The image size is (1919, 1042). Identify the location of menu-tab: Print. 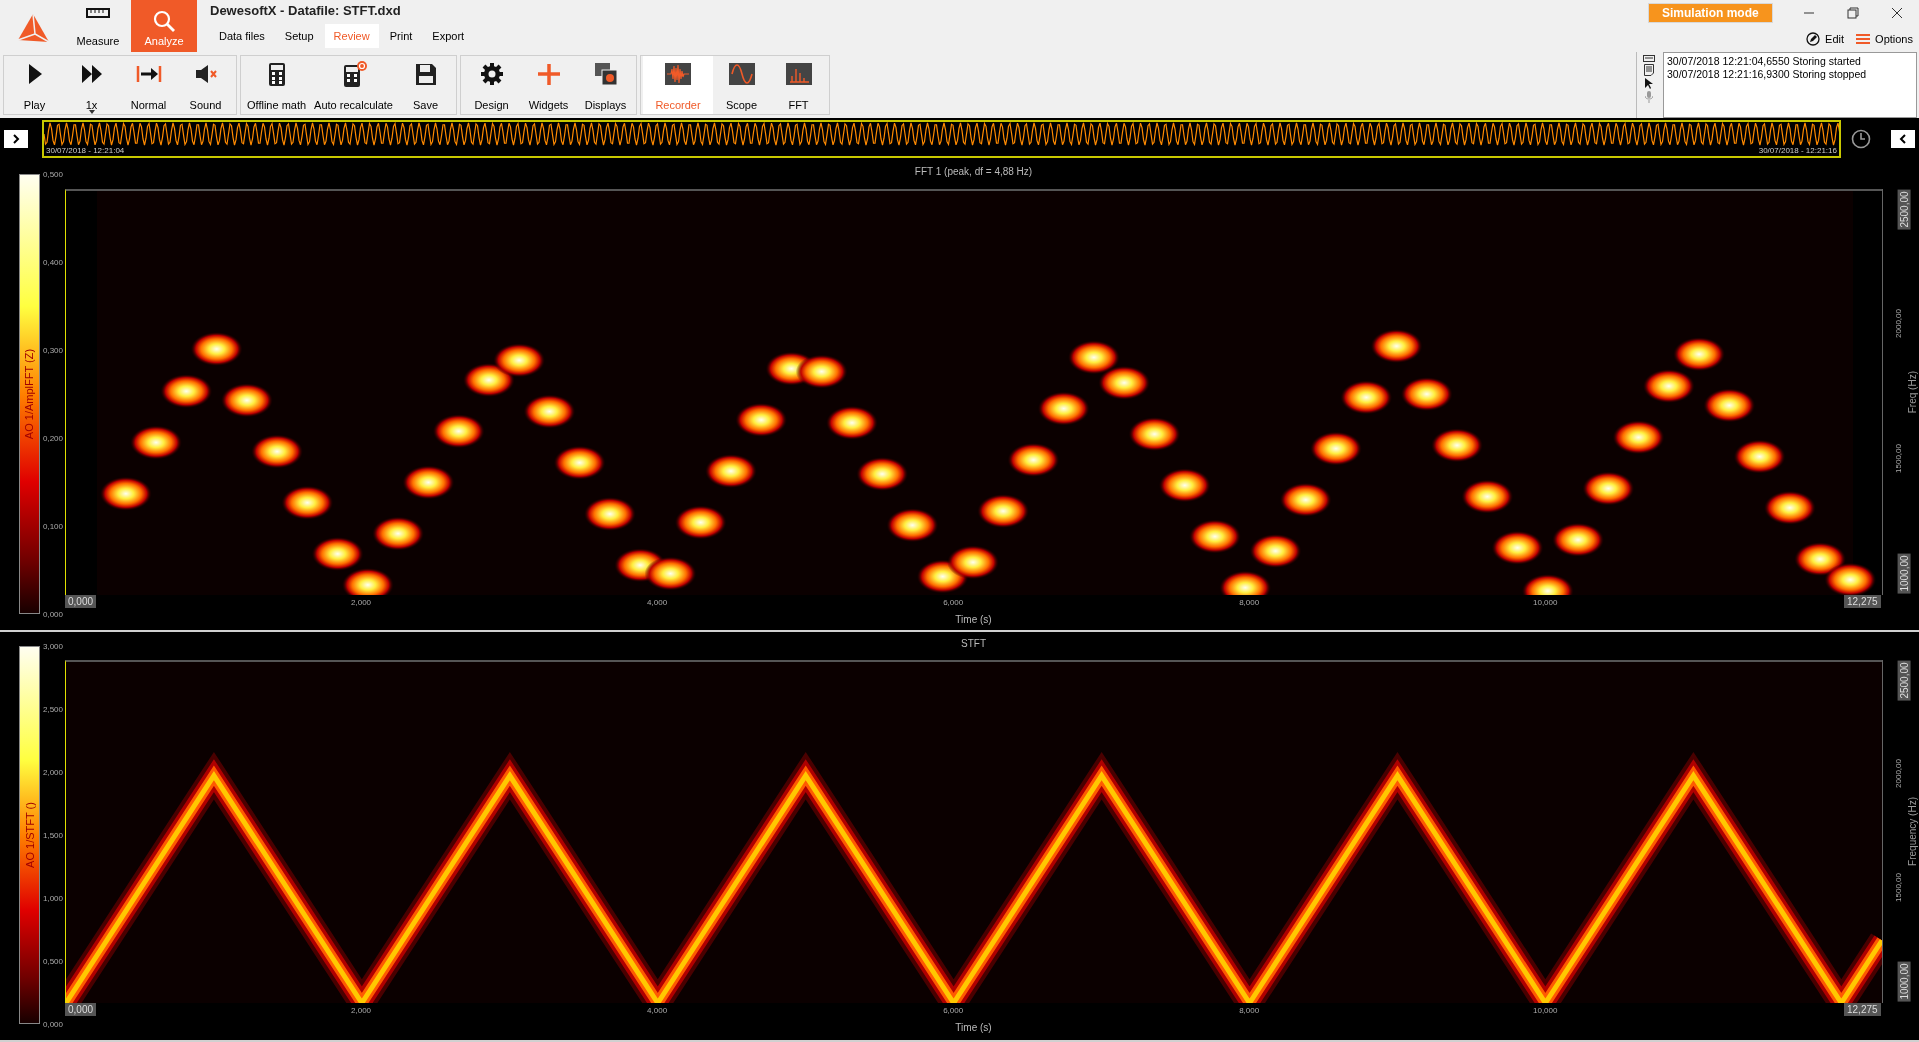
(401, 36).